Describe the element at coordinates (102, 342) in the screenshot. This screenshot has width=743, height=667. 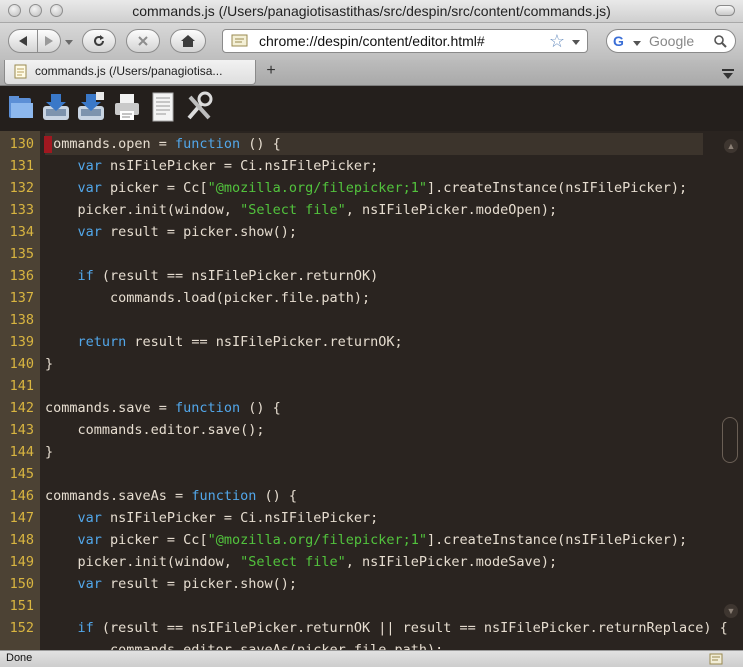
I see `code-keyword: return` at that location.